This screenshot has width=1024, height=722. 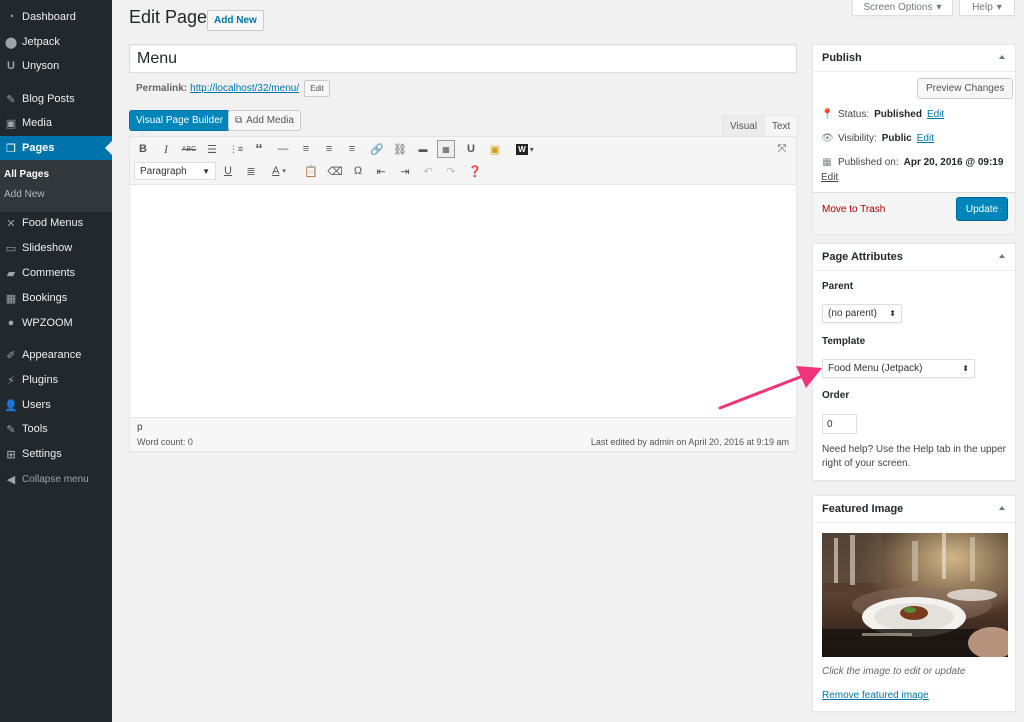 What do you see at coordinates (317, 88) in the screenshot?
I see `permalink-edit-button: Edit` at bounding box center [317, 88].